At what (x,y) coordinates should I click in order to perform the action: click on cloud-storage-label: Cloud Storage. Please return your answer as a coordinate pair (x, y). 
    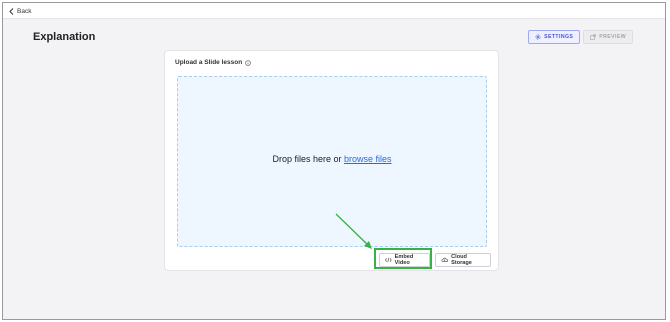
    Looking at the image, I should click on (461, 260).